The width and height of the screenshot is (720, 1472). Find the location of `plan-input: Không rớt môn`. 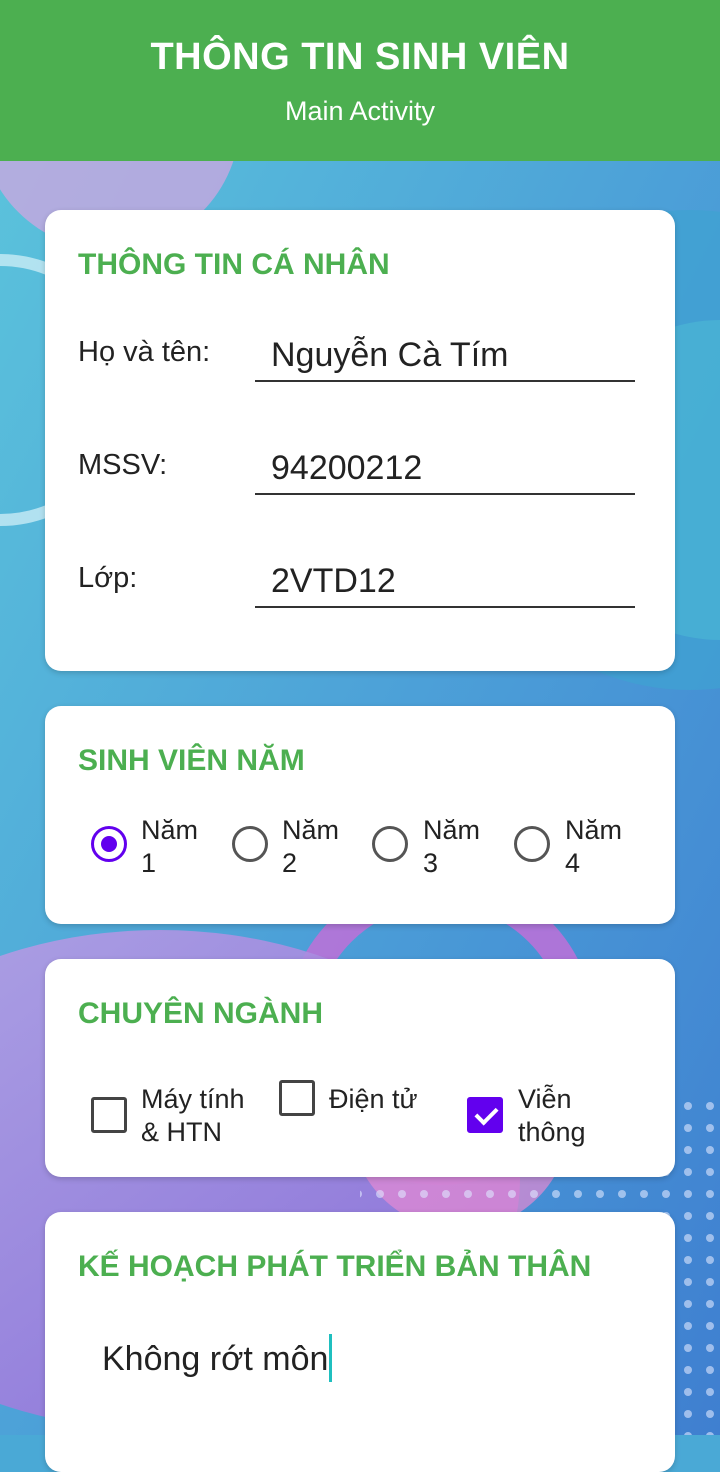

plan-input: Không rớt môn is located at coordinates (217, 1358).